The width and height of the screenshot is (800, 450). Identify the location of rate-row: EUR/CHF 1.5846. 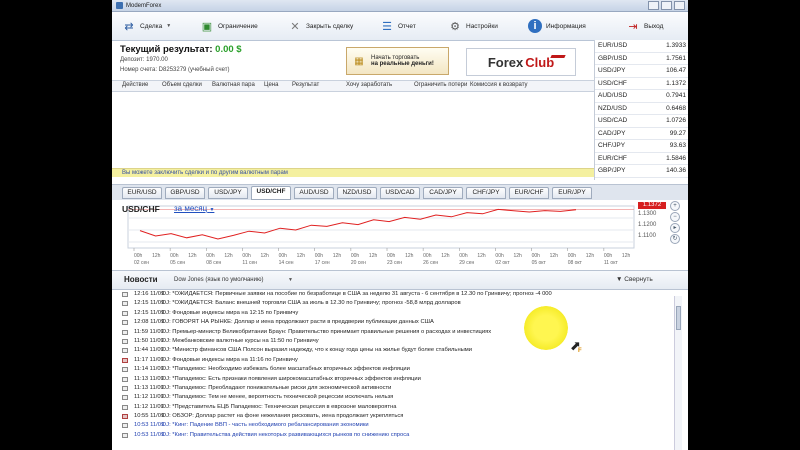
(641, 158).